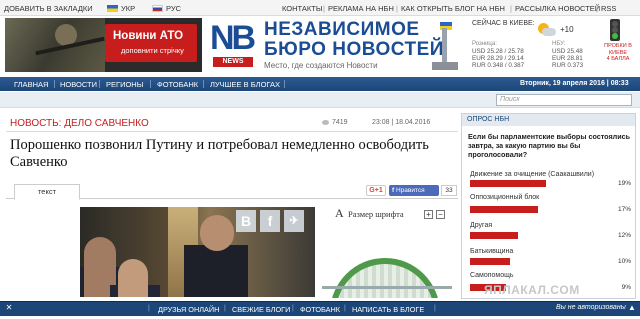 The height and width of the screenshot is (319, 640). I want to click on poll-header: ОПРОС НБН, so click(548, 120).